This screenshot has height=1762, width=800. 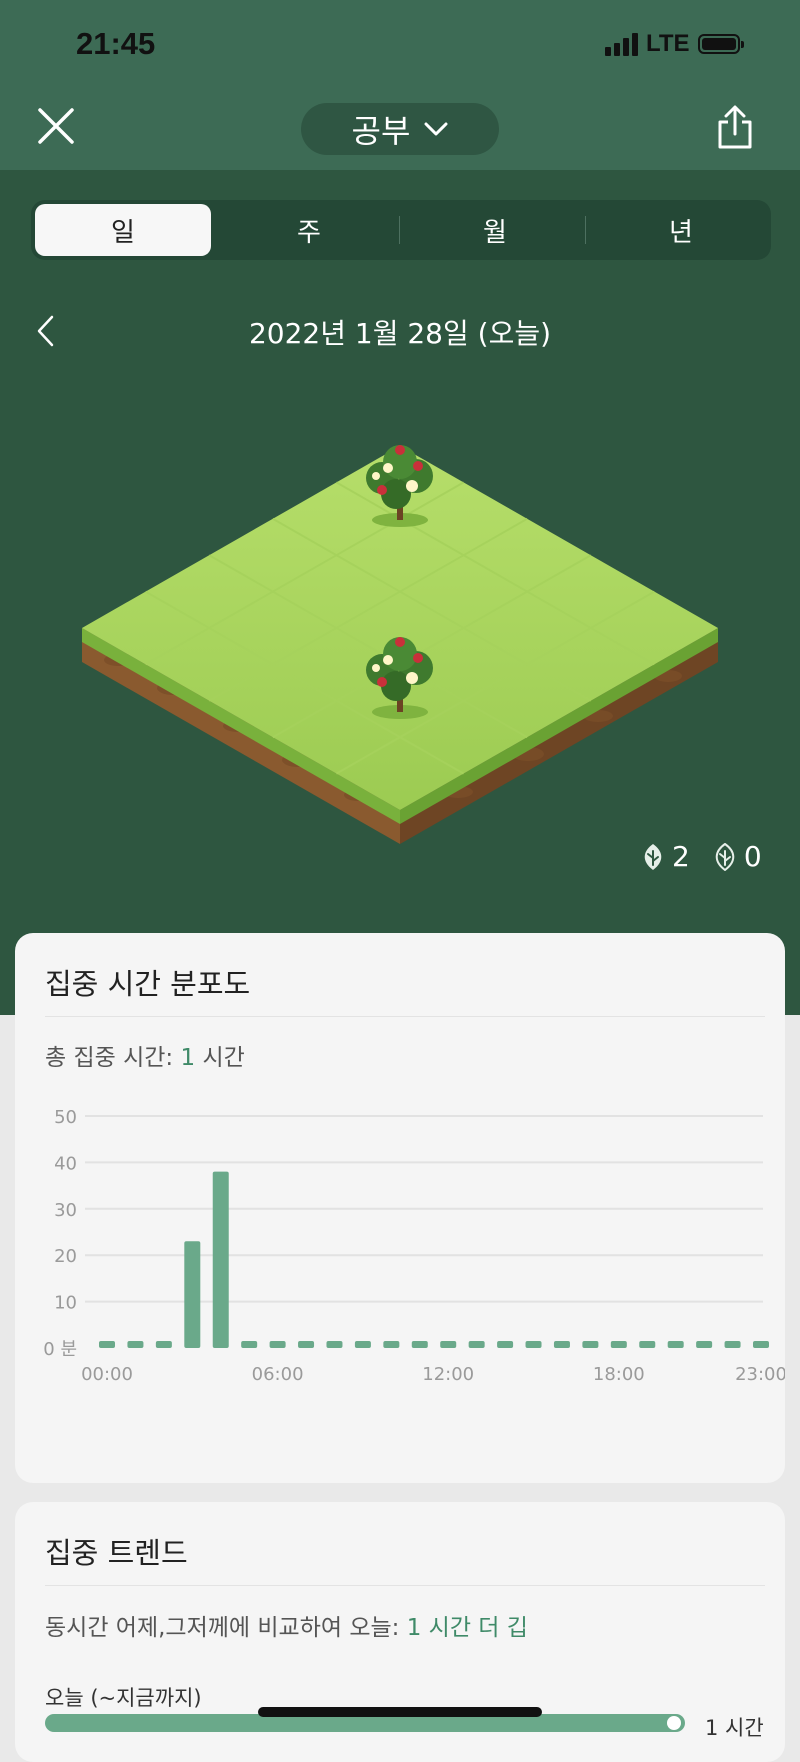 What do you see at coordinates (621, 44) in the screenshot?
I see `signal-icon` at bounding box center [621, 44].